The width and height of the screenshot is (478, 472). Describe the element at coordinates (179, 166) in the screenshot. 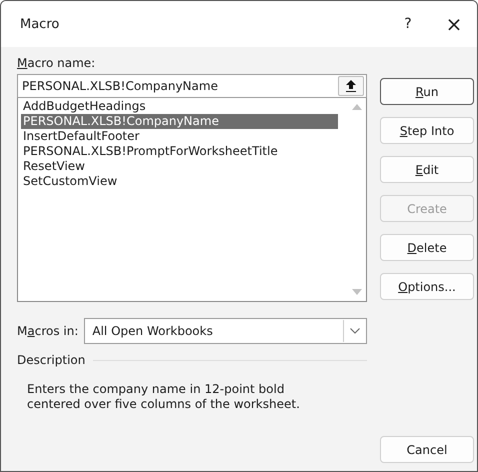

I see `macro-list-item: ResetView` at that location.